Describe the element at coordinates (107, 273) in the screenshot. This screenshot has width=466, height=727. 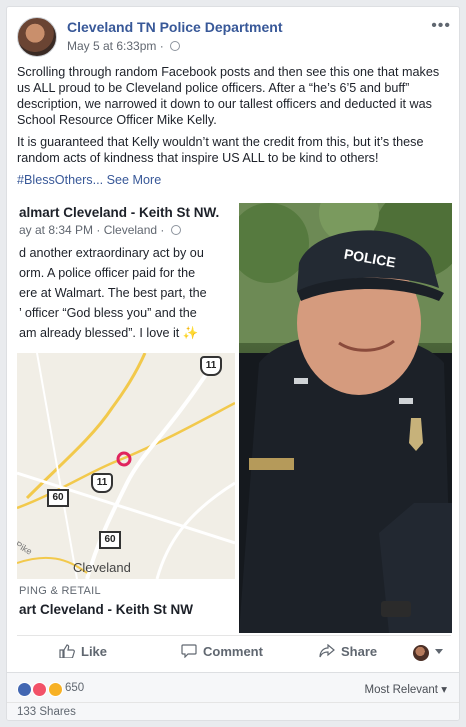
I see `shared-text-line: orm. A police officer paid for the` at that location.